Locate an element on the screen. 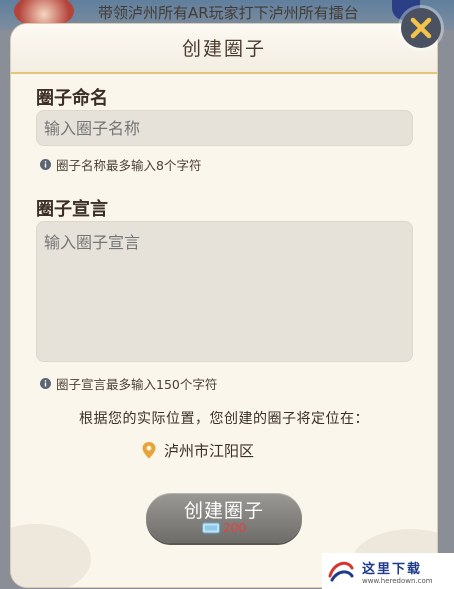  dialog-title: 创建圈子 is located at coordinates (223, 49).